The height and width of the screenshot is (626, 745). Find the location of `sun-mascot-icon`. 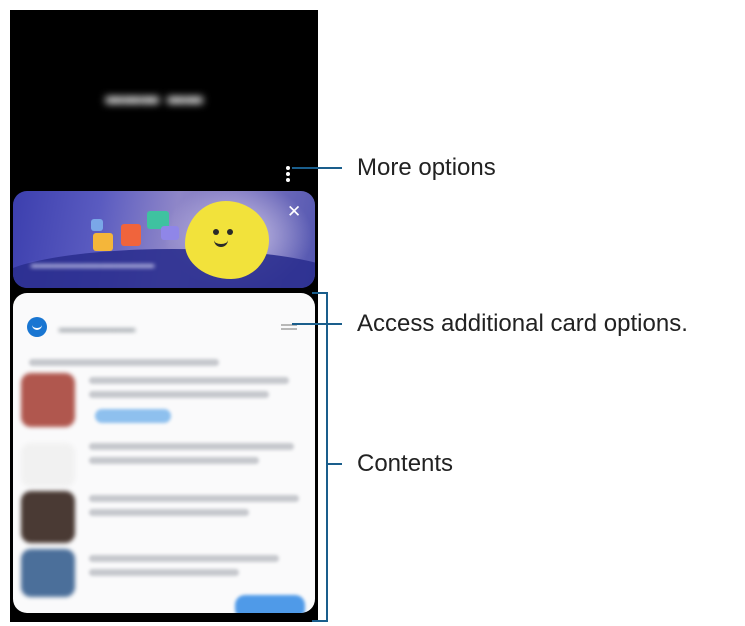

sun-mascot-icon is located at coordinates (227, 240).